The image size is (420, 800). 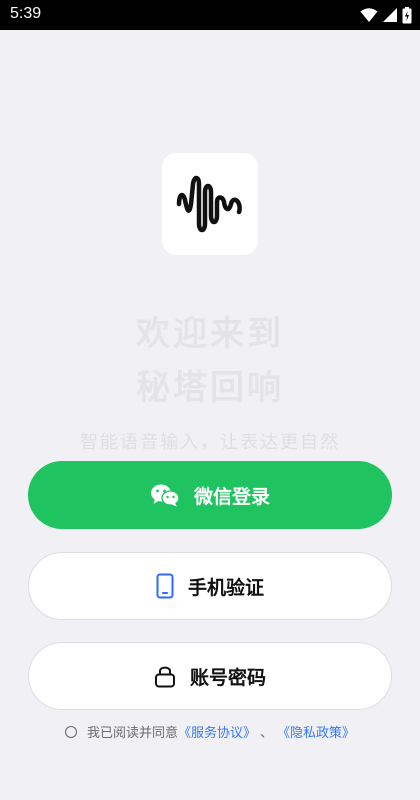 I want to click on password-login-label: 账号密码, so click(x=227, y=677).